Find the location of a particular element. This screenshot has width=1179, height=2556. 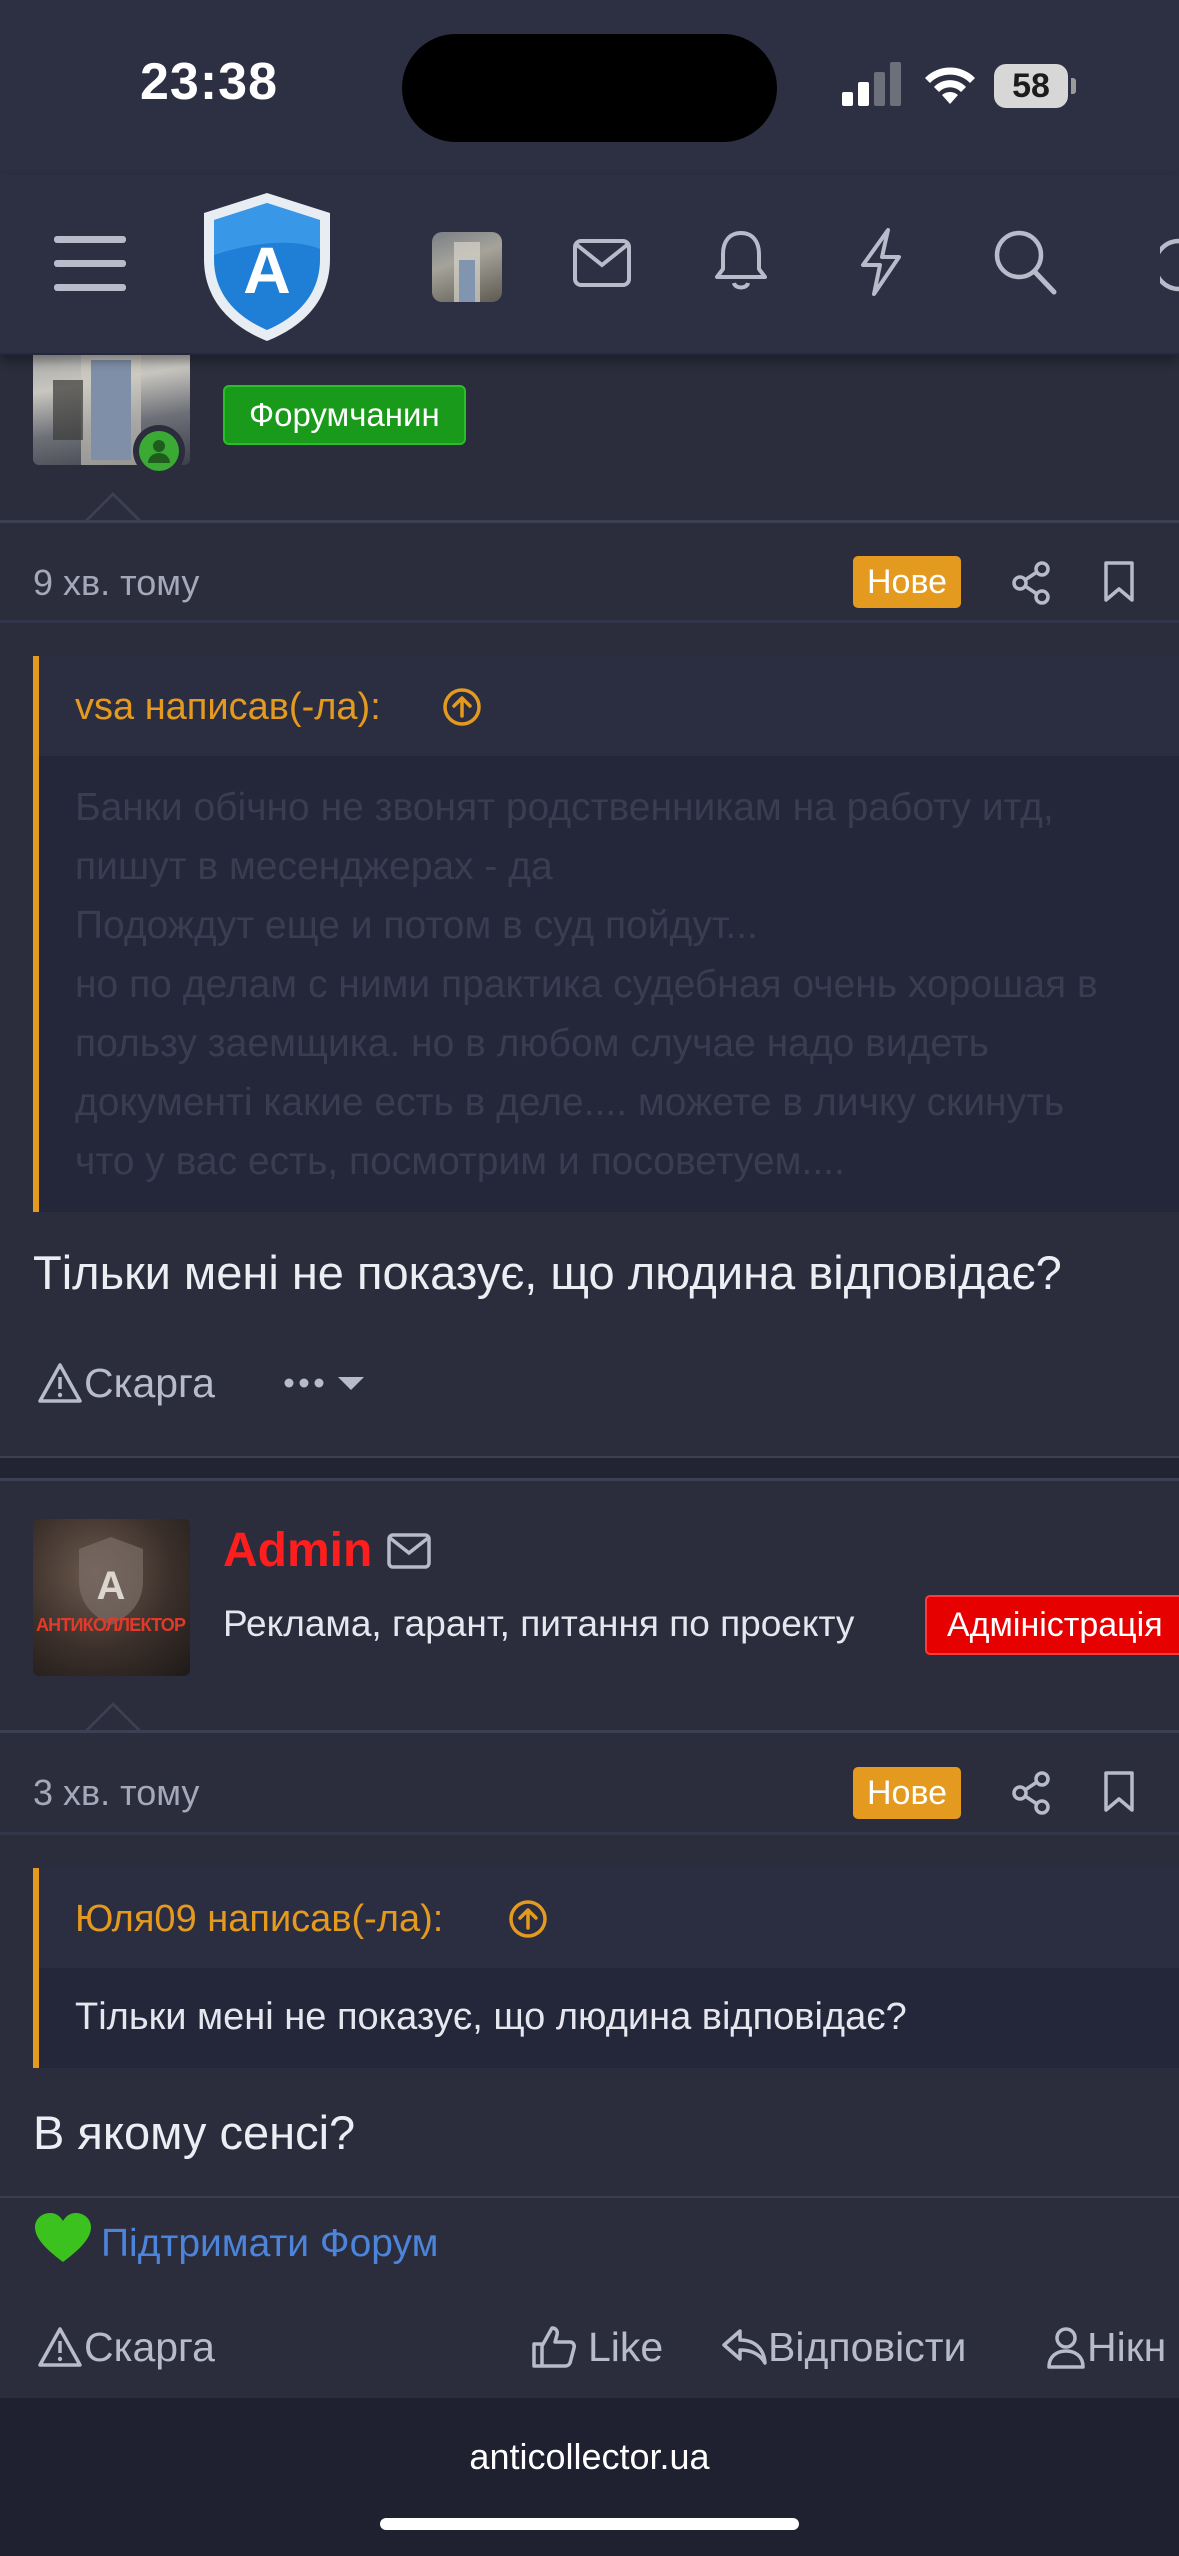

more-menu-button is located at coordinates (327, 1383).